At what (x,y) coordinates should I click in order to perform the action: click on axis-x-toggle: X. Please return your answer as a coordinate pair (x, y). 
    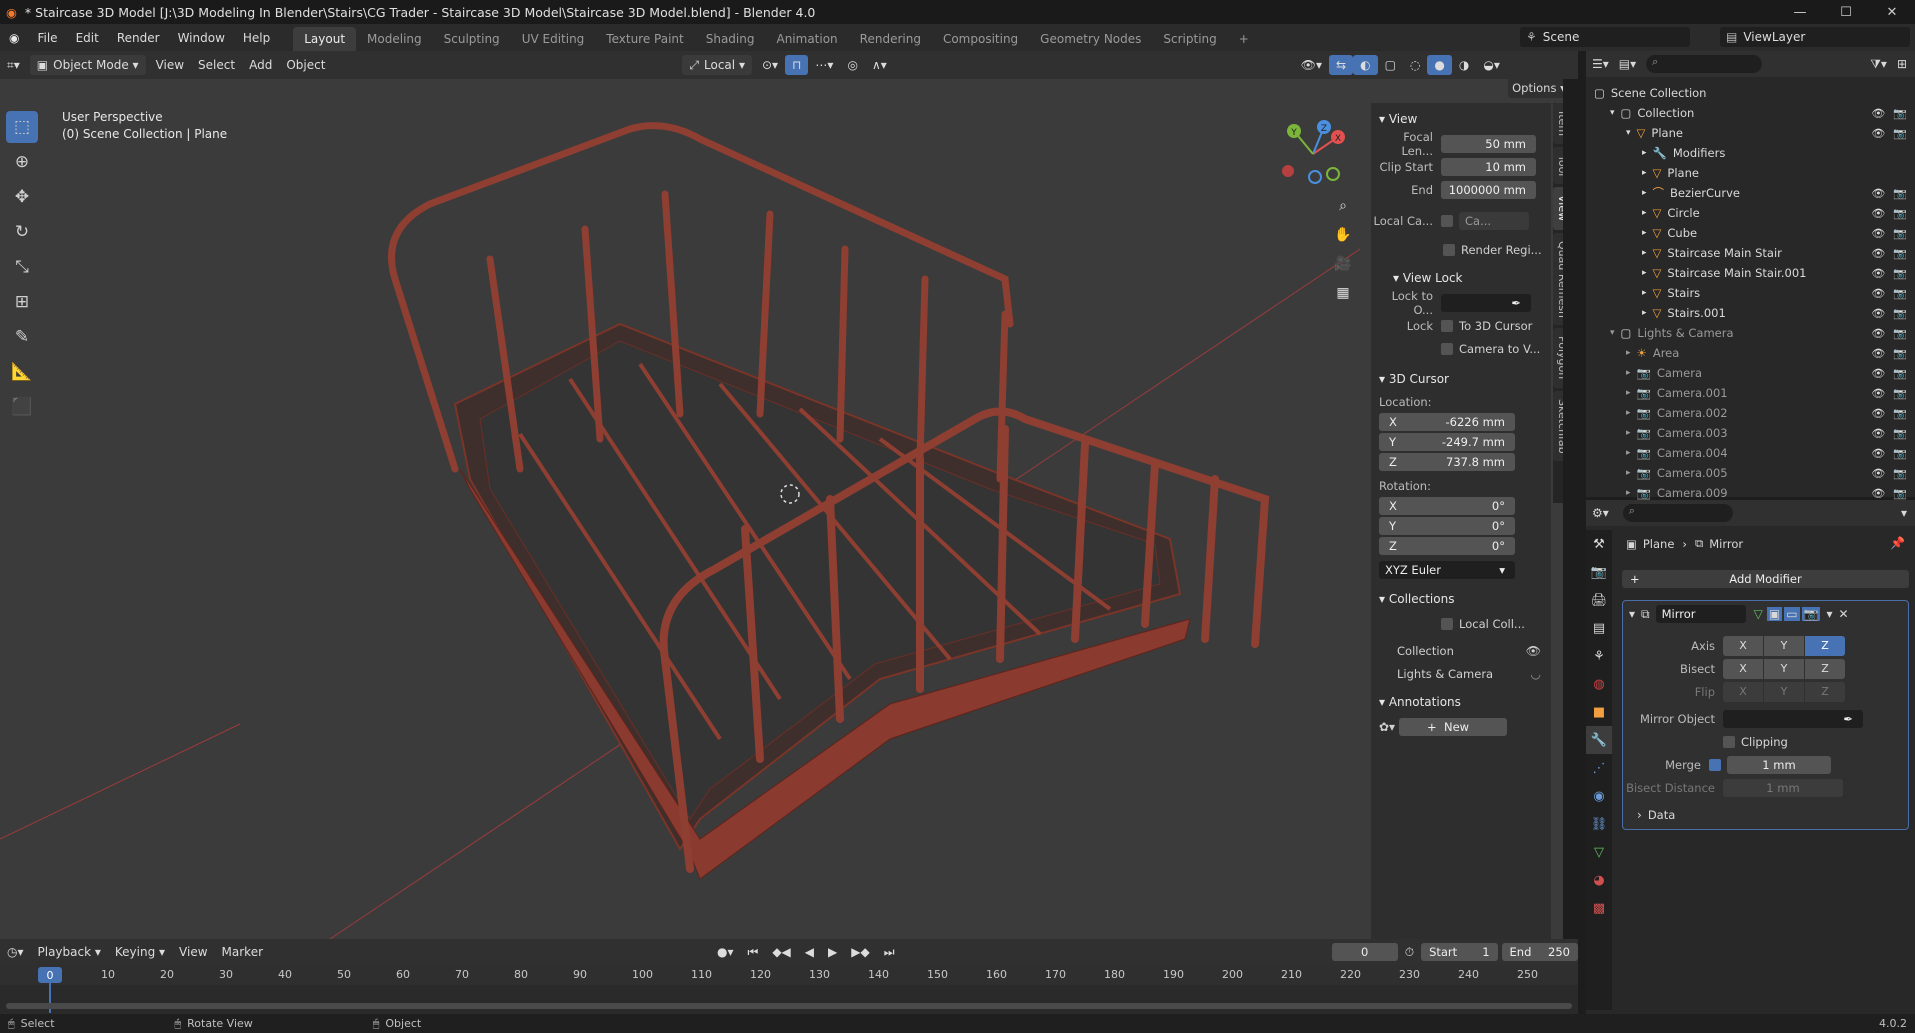
    Looking at the image, I should click on (1743, 645).